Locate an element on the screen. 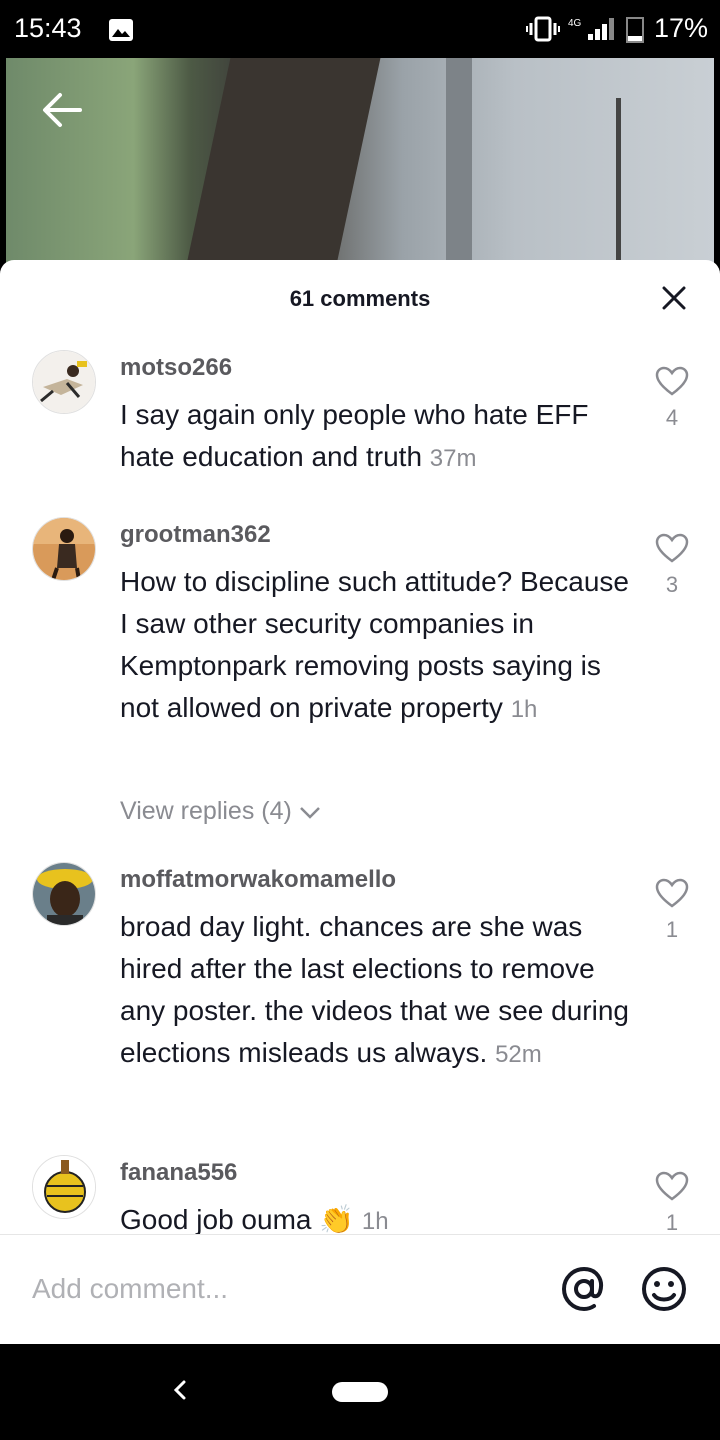 Image resolution: width=720 pixels, height=1440 pixels. like-count: 4 is located at coordinates (672, 417).